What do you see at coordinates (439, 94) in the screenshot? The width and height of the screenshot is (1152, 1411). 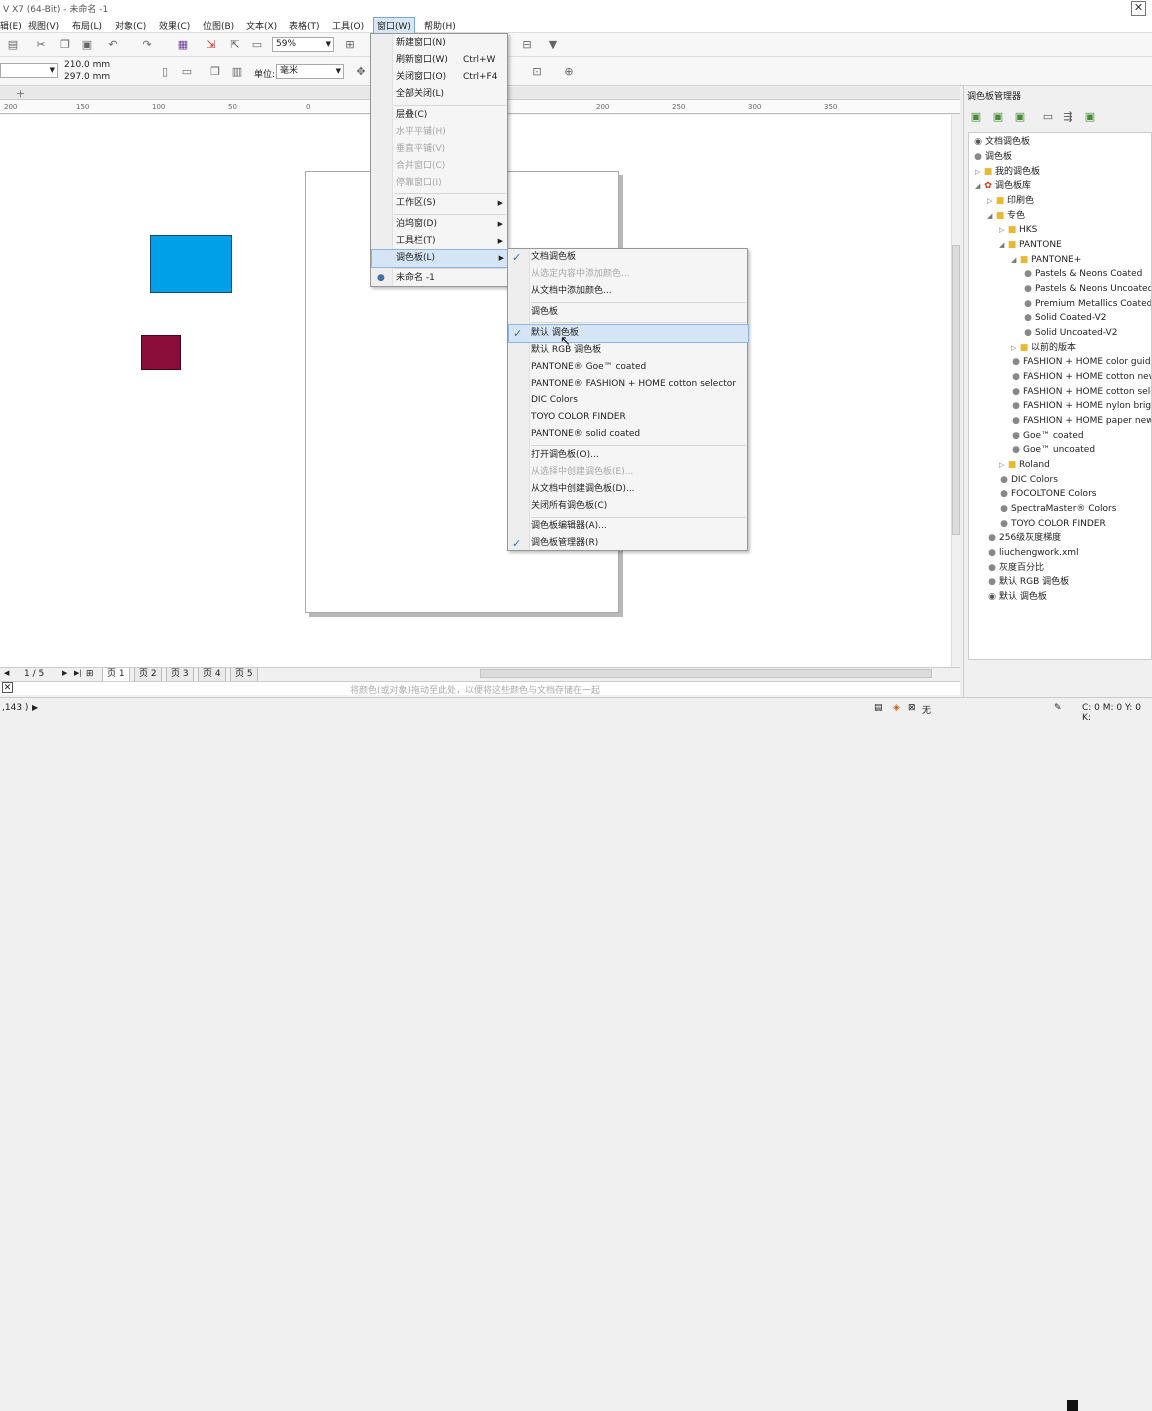 I see `menu-item-close-all: 全部关闭(L)` at bounding box center [439, 94].